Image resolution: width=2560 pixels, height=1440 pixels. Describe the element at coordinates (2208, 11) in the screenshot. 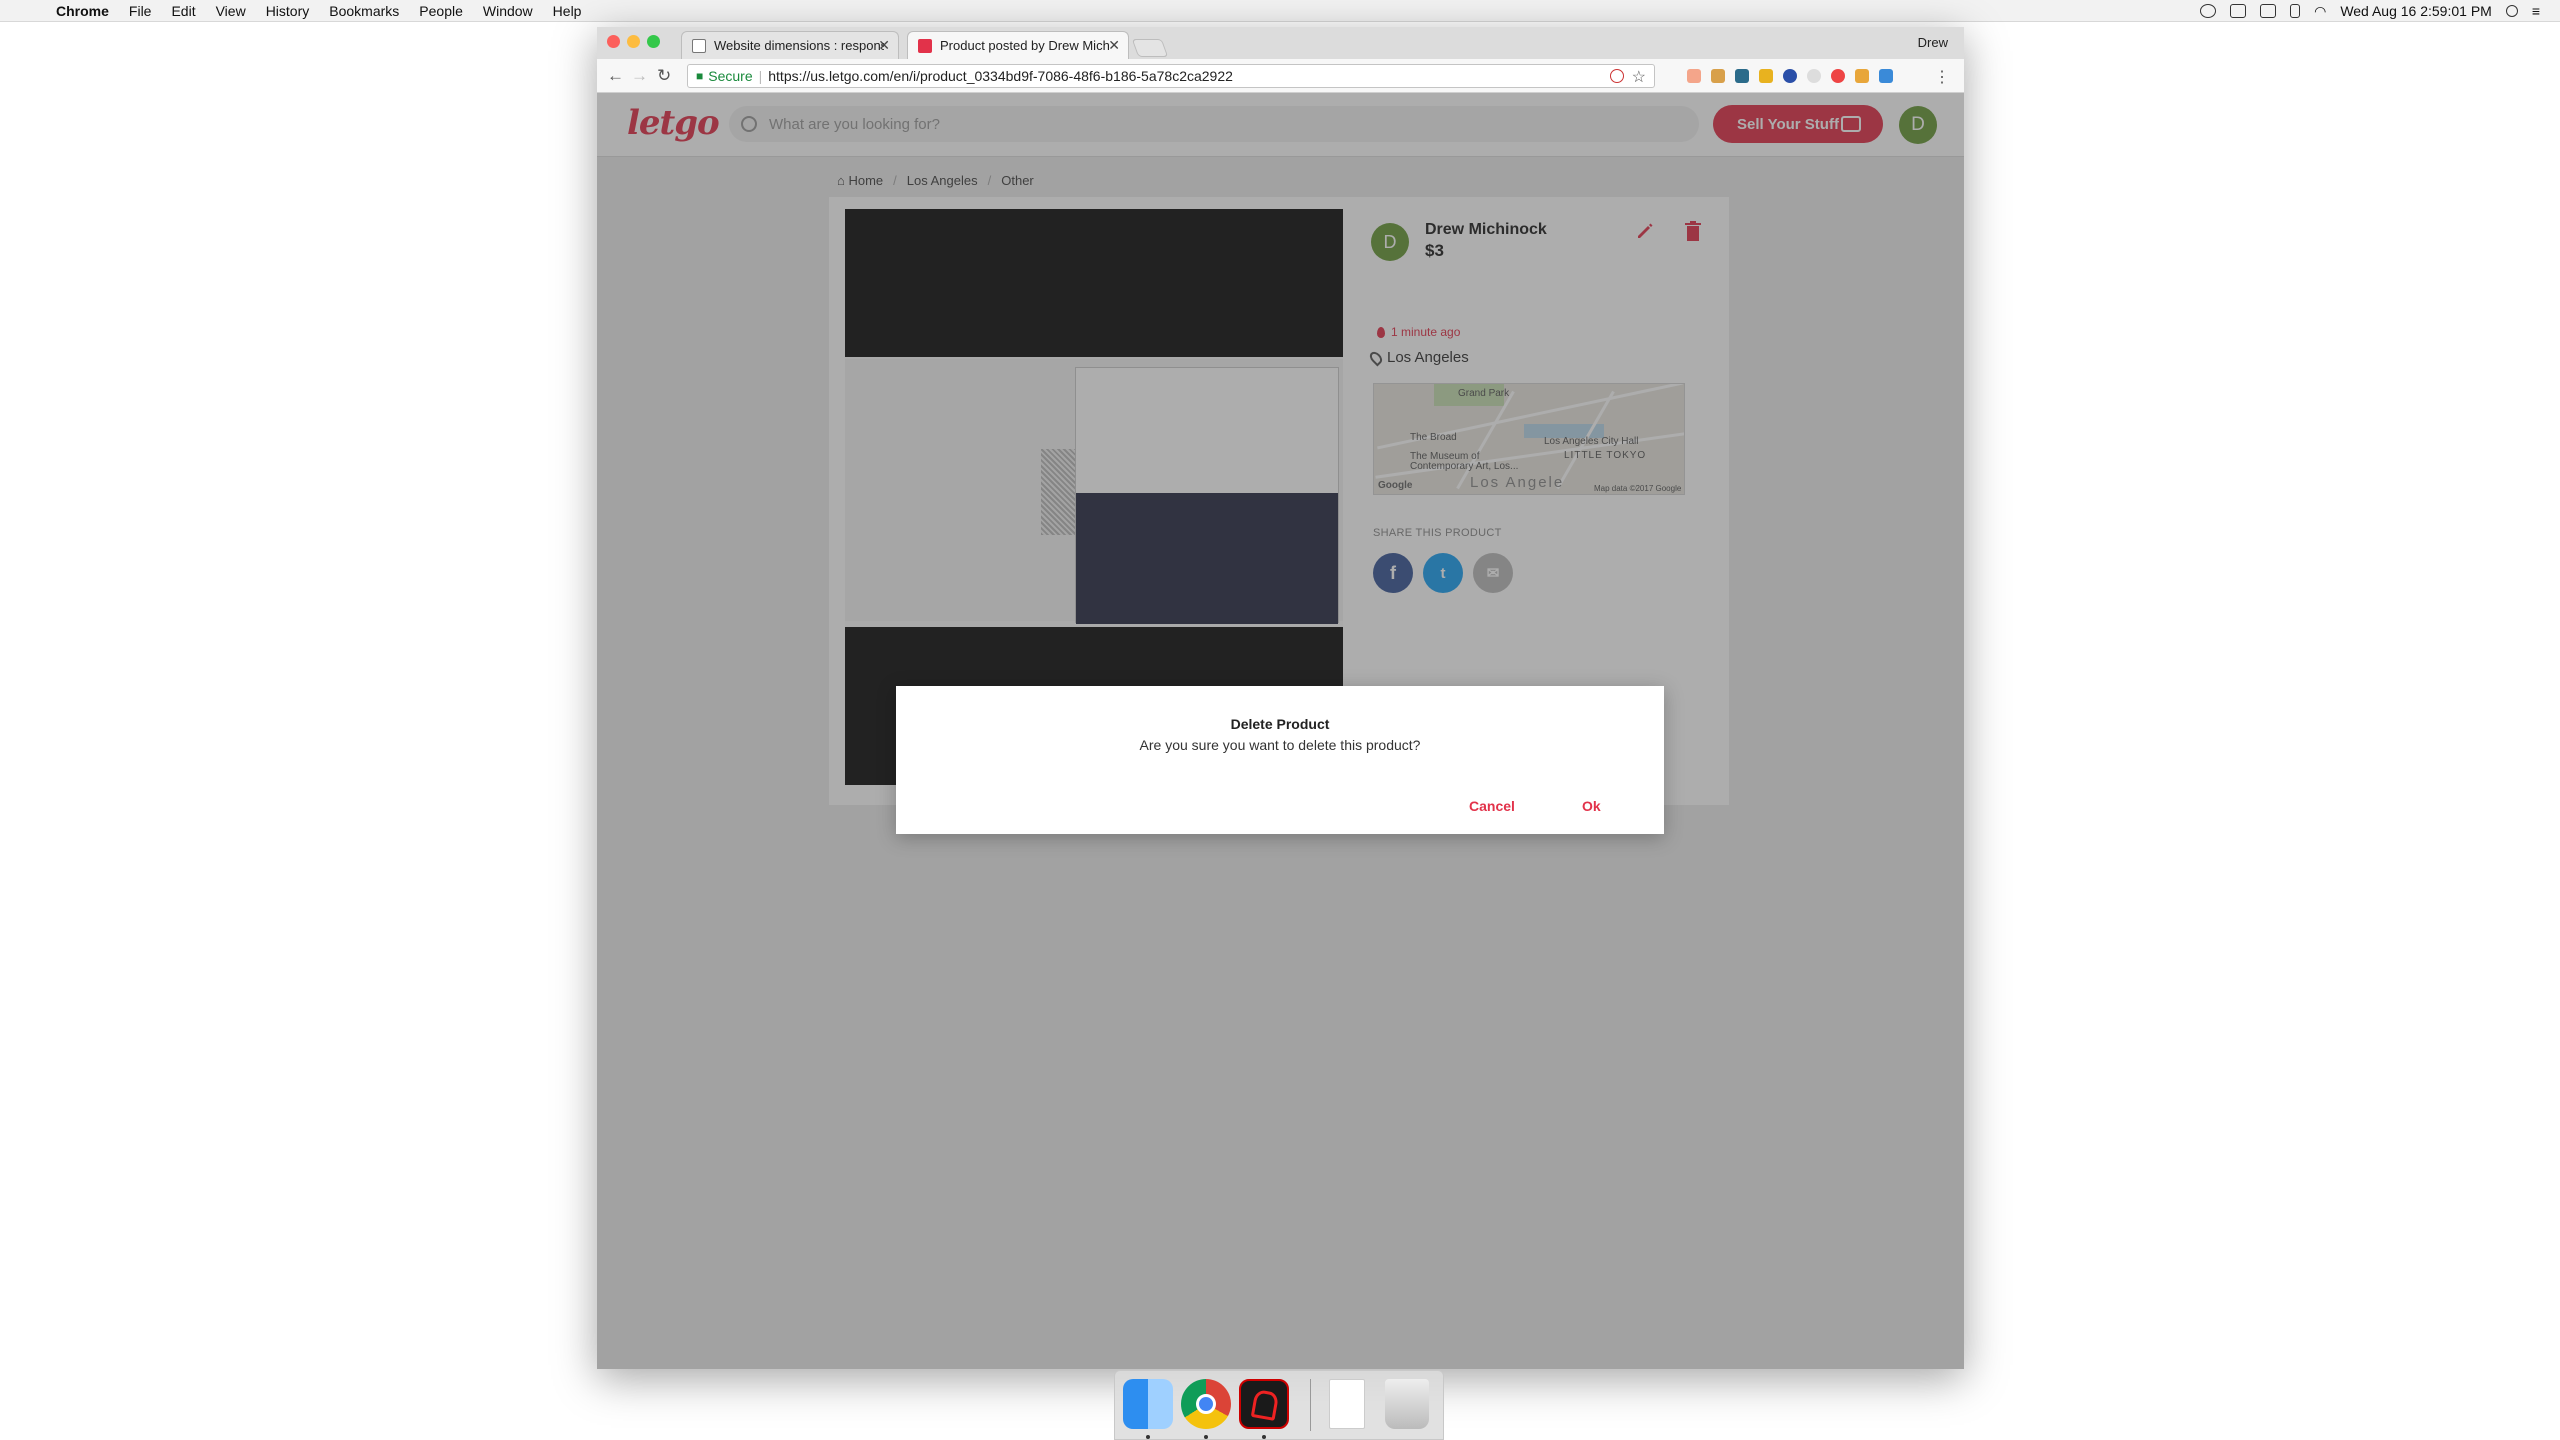

I see `creative-cloud-icon` at that location.